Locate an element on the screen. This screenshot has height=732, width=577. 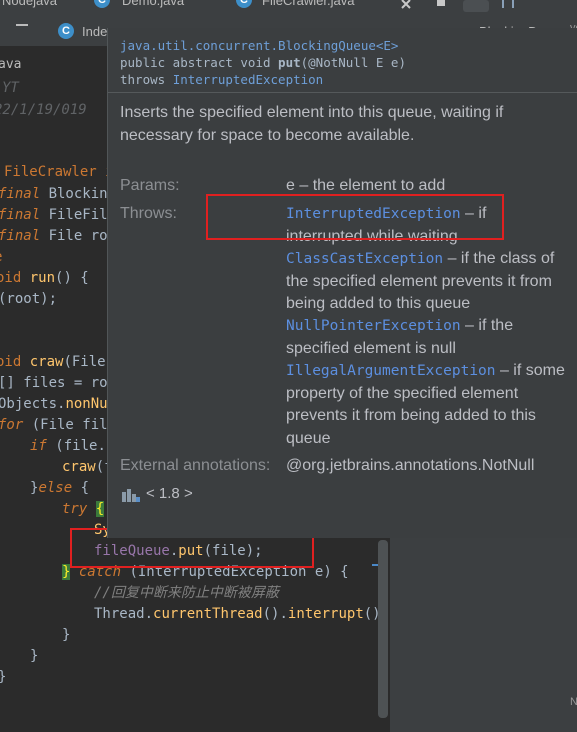
exception-link: NullPointerException is located at coordinates (373, 326).